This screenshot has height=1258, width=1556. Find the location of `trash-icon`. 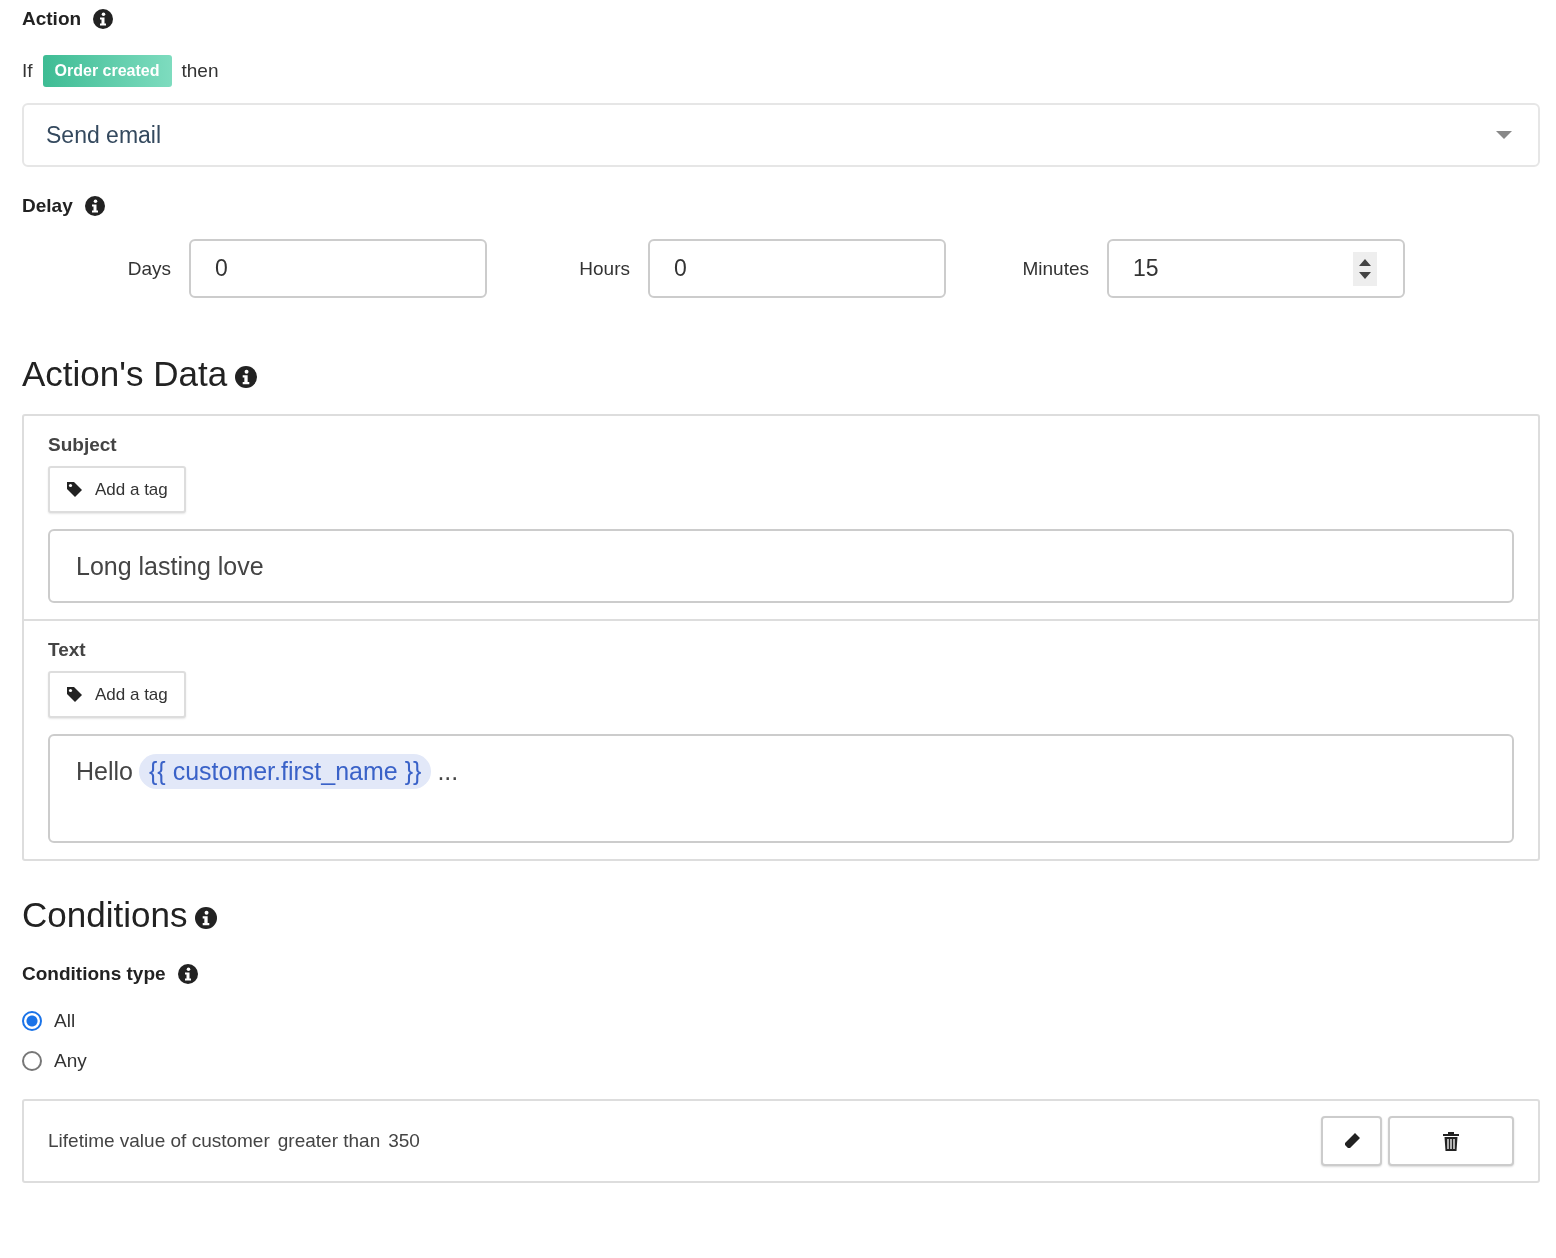

trash-icon is located at coordinates (1451, 1141).